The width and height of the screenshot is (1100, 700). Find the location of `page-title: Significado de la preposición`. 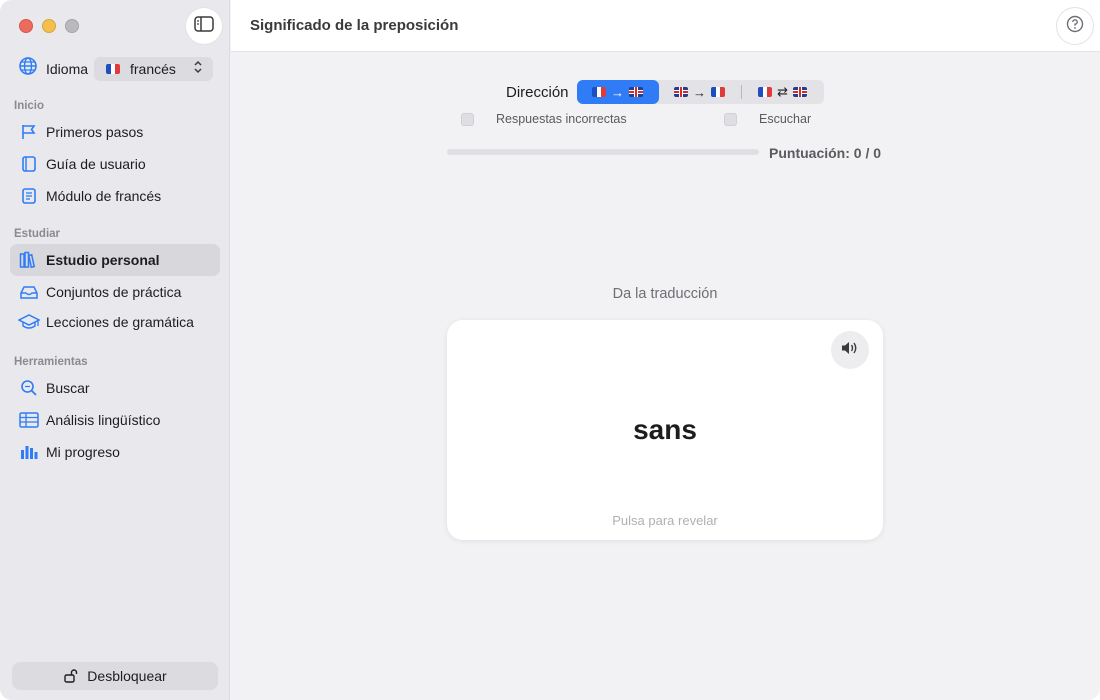

page-title: Significado de la preposición is located at coordinates (354, 25).